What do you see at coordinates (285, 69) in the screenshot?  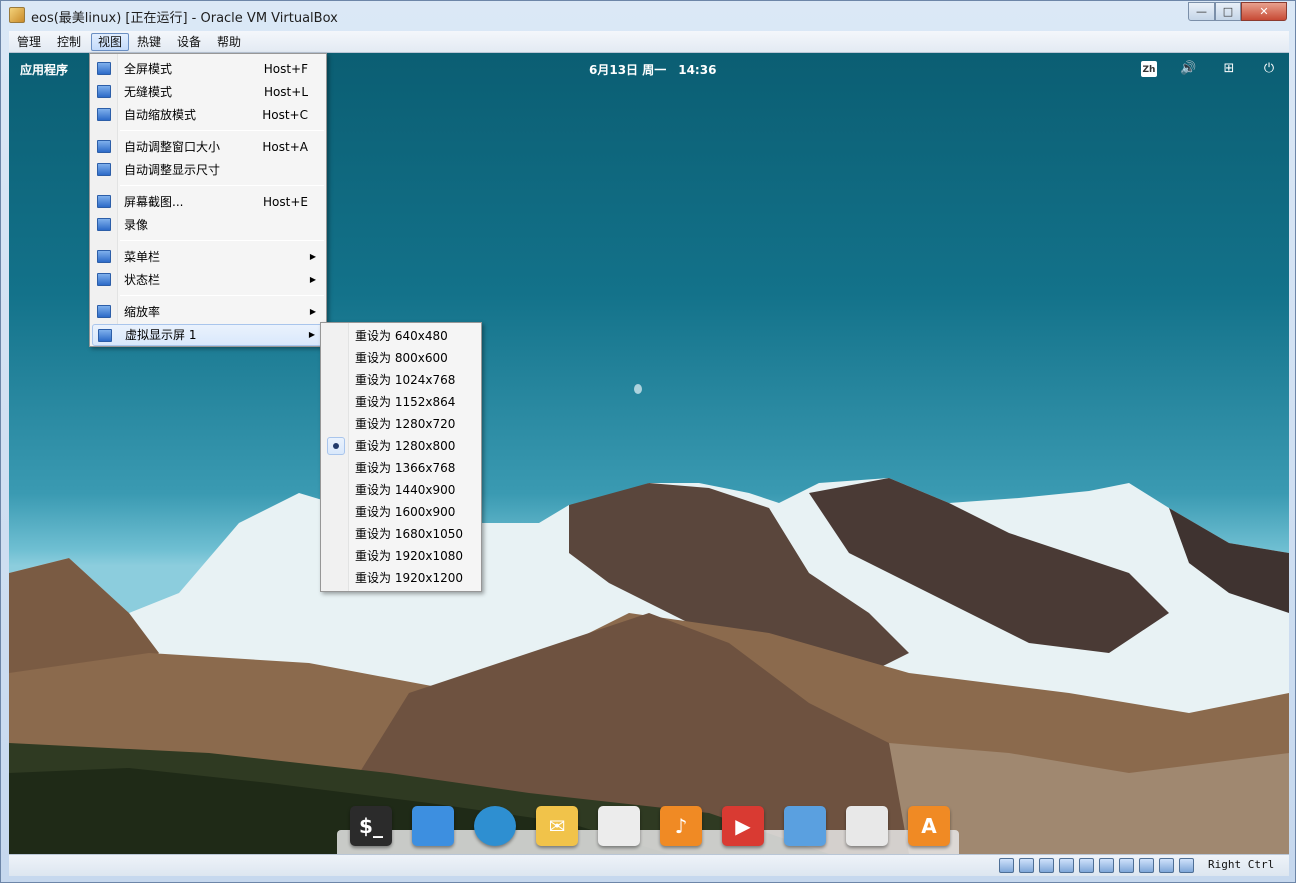 I see `view-menu-item-shortcut: Host+F` at bounding box center [285, 69].